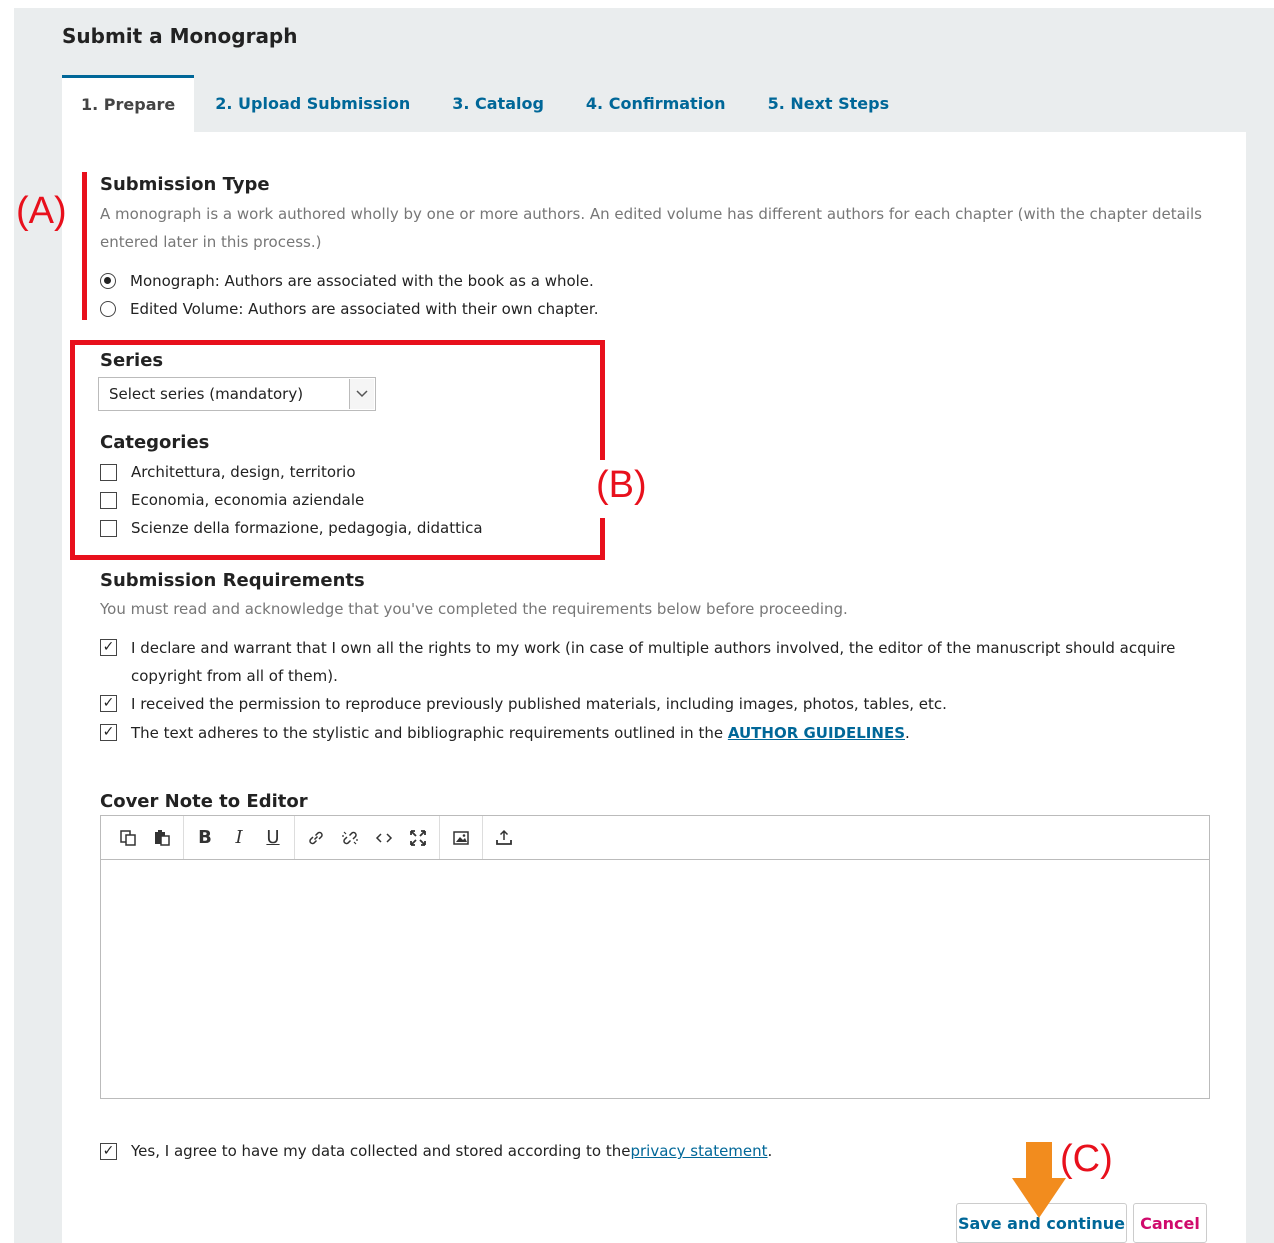 This screenshot has height=1243, width=1274. I want to click on toolbar-group-format: B I U, so click(239, 837).